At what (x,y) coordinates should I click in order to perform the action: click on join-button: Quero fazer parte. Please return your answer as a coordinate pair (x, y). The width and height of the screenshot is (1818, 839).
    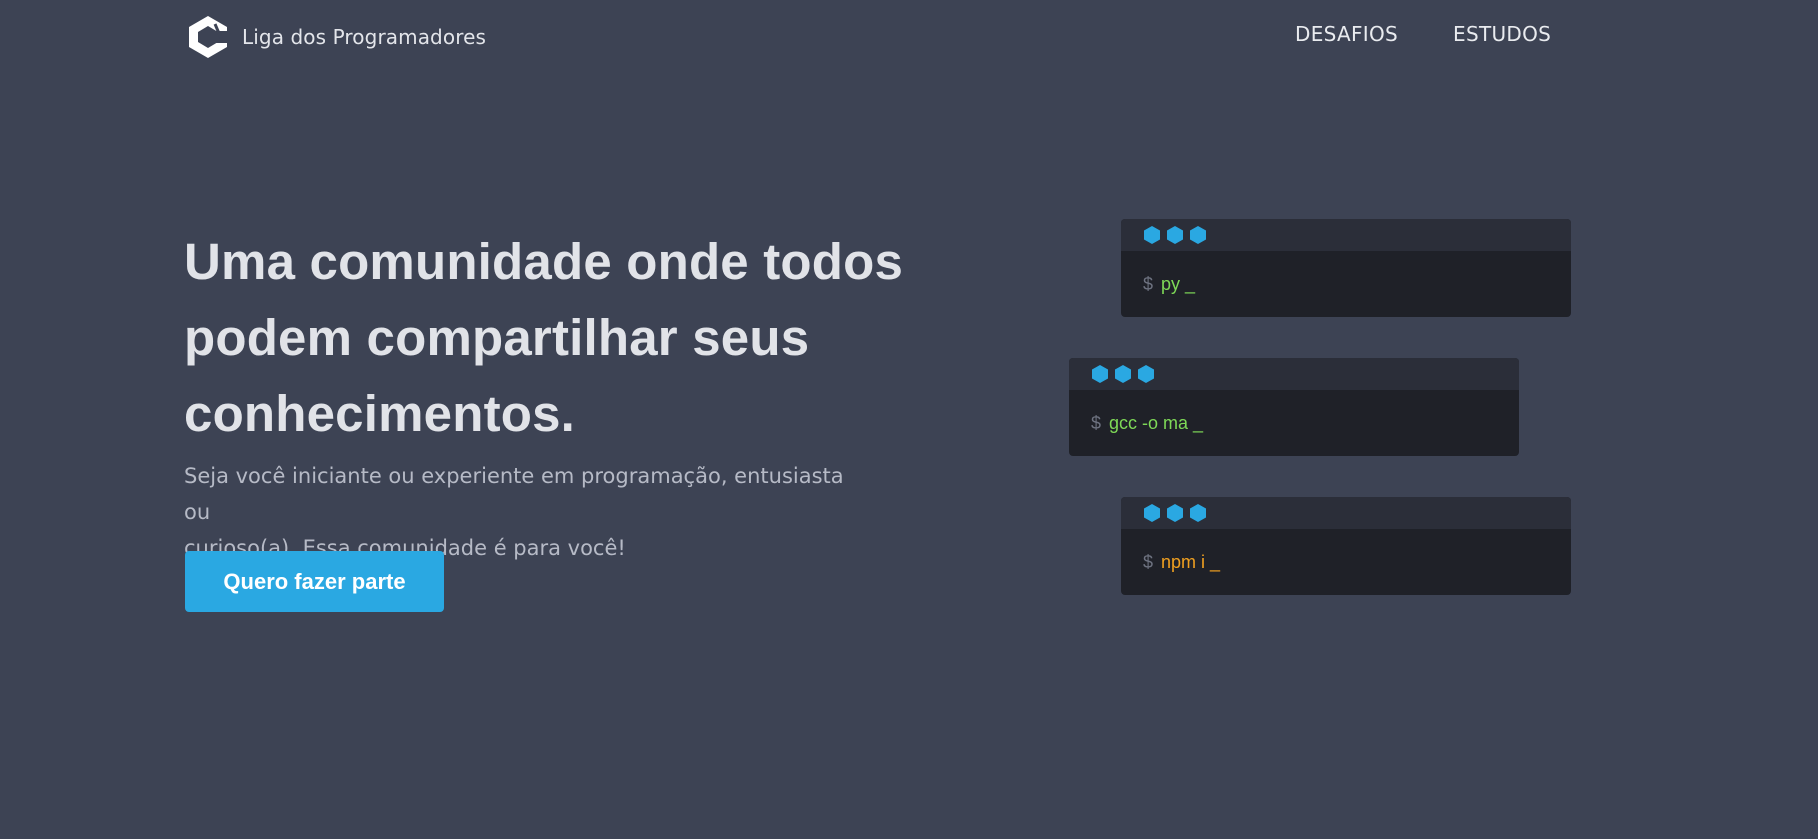
    Looking at the image, I should click on (314, 581).